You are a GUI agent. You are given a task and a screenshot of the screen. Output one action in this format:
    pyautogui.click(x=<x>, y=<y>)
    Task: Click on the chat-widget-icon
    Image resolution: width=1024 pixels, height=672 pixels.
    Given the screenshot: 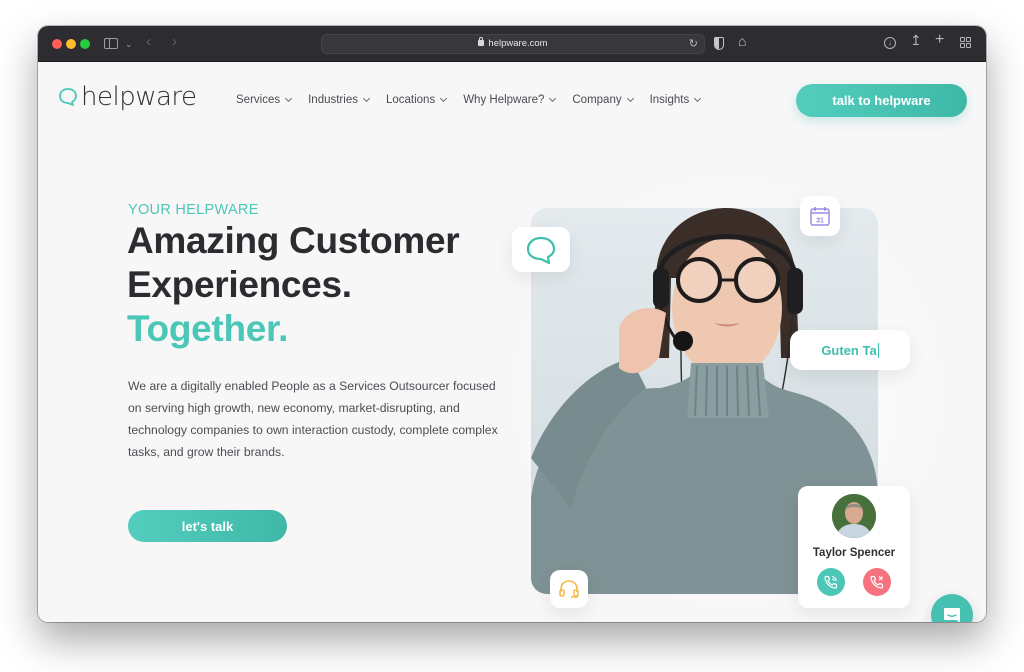 What is the action you would take?
    pyautogui.click(x=952, y=615)
    